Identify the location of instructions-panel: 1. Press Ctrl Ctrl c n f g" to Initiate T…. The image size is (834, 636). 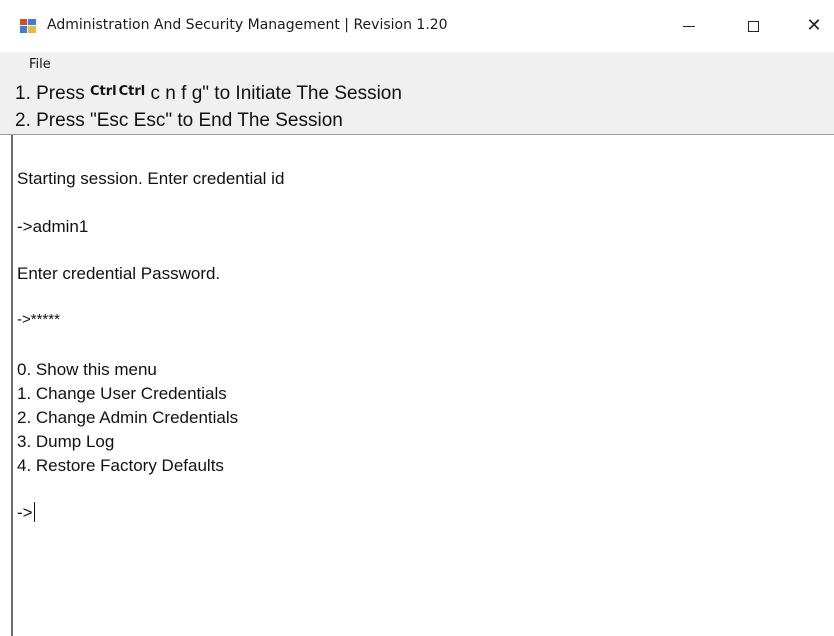
(417, 106).